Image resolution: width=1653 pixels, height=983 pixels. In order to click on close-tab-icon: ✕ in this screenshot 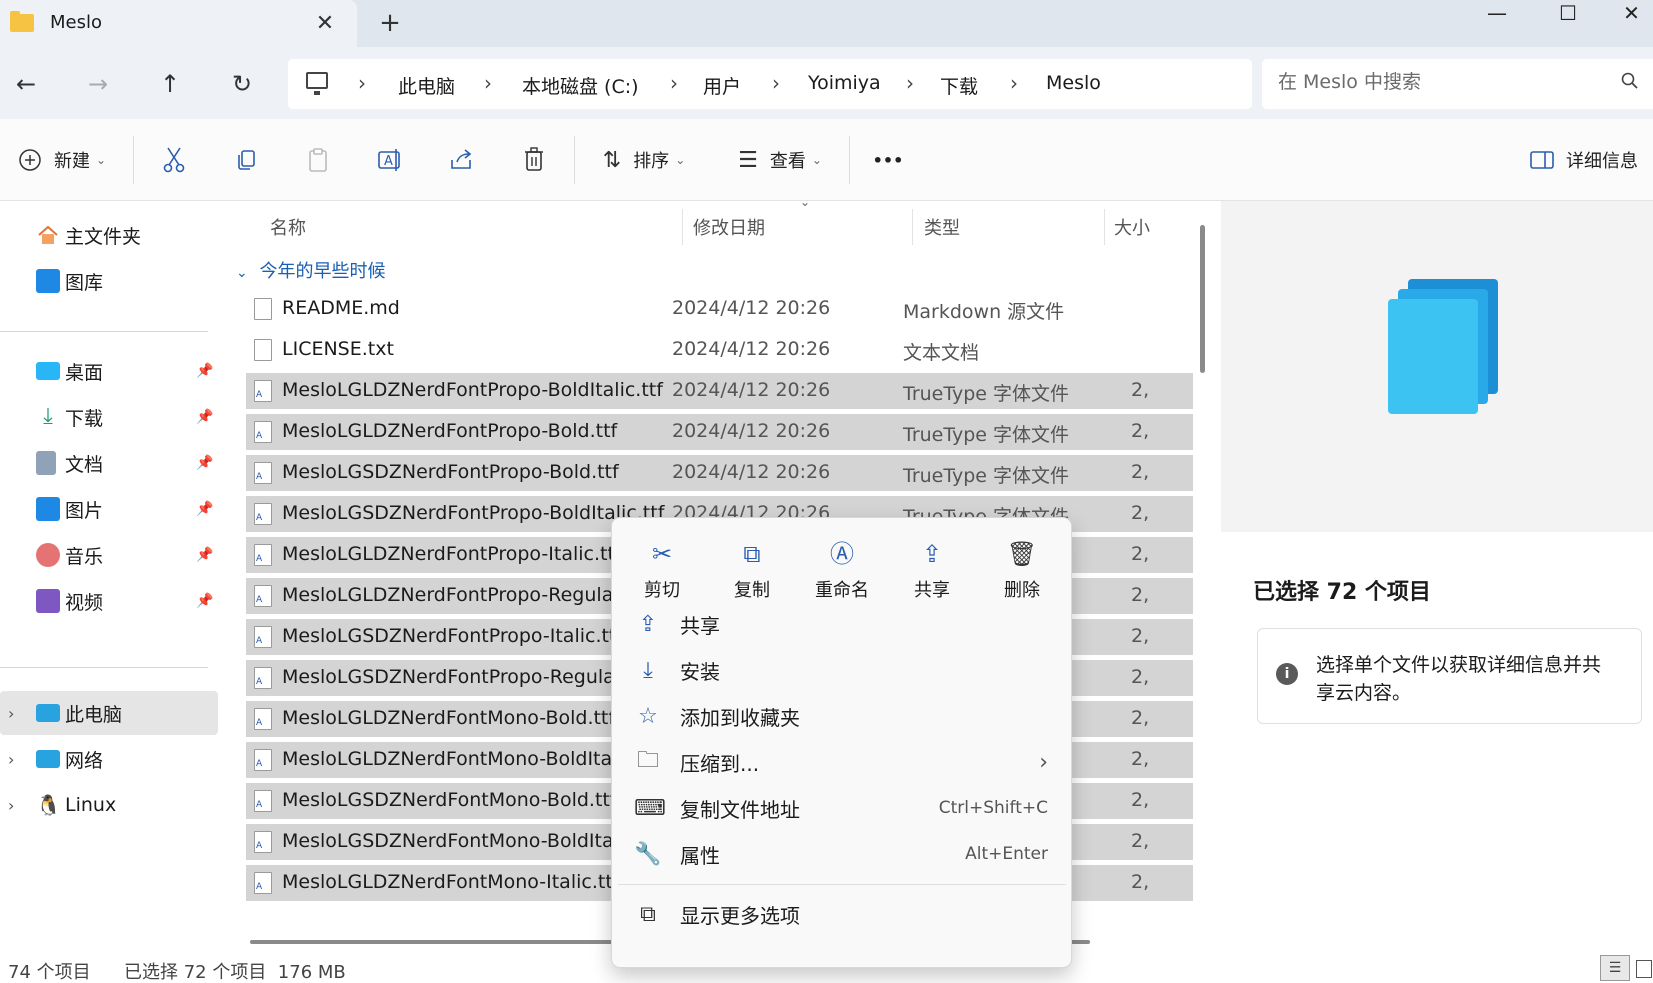, I will do `click(325, 23)`.